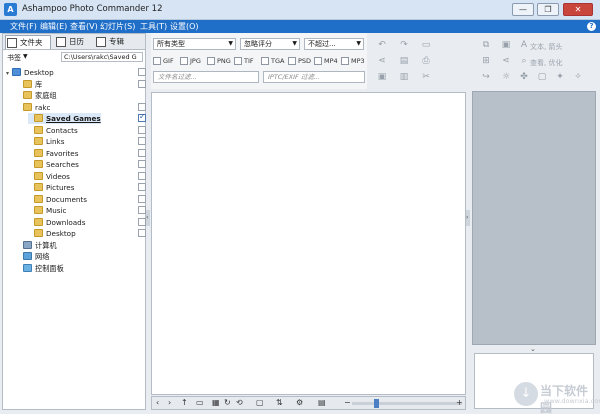 The height and width of the screenshot is (414, 600). I want to click on tree-item: 网络, so click(33, 256).